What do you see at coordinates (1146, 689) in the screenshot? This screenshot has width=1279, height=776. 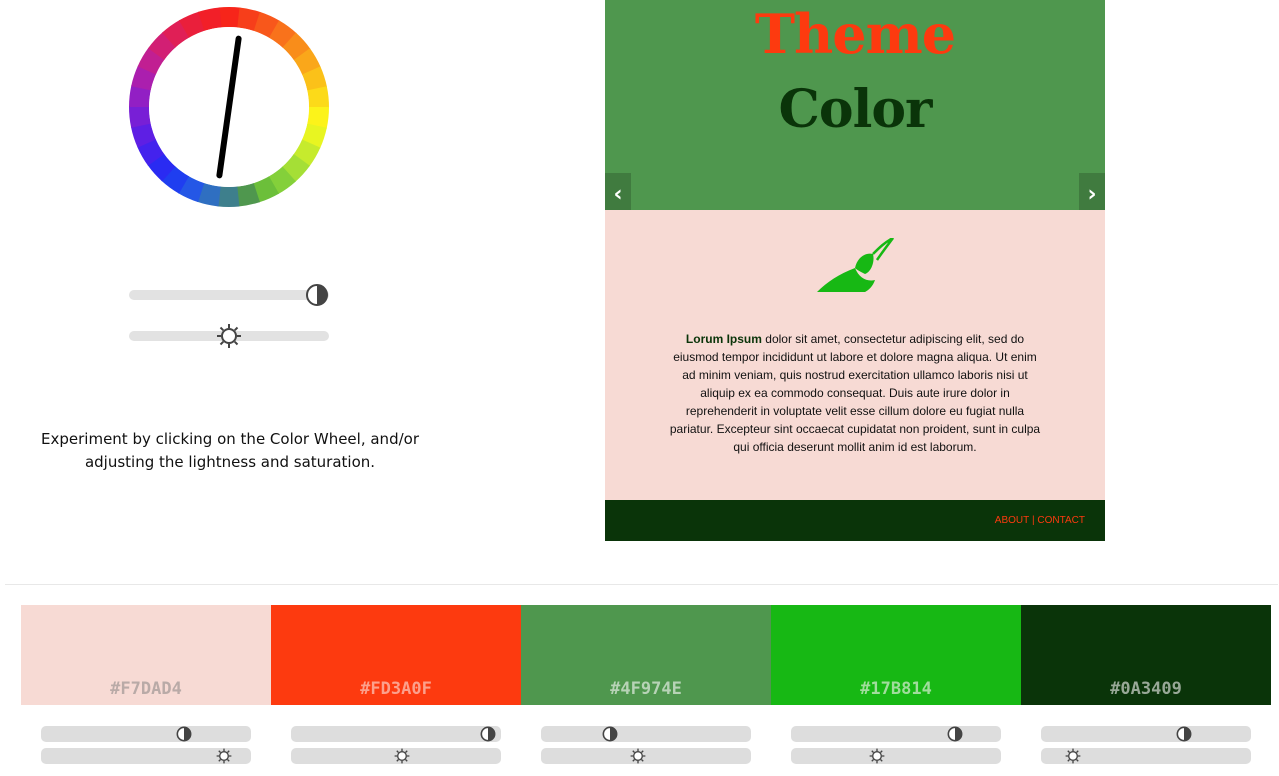 I see `swatch-hex-label: #0A3409` at bounding box center [1146, 689].